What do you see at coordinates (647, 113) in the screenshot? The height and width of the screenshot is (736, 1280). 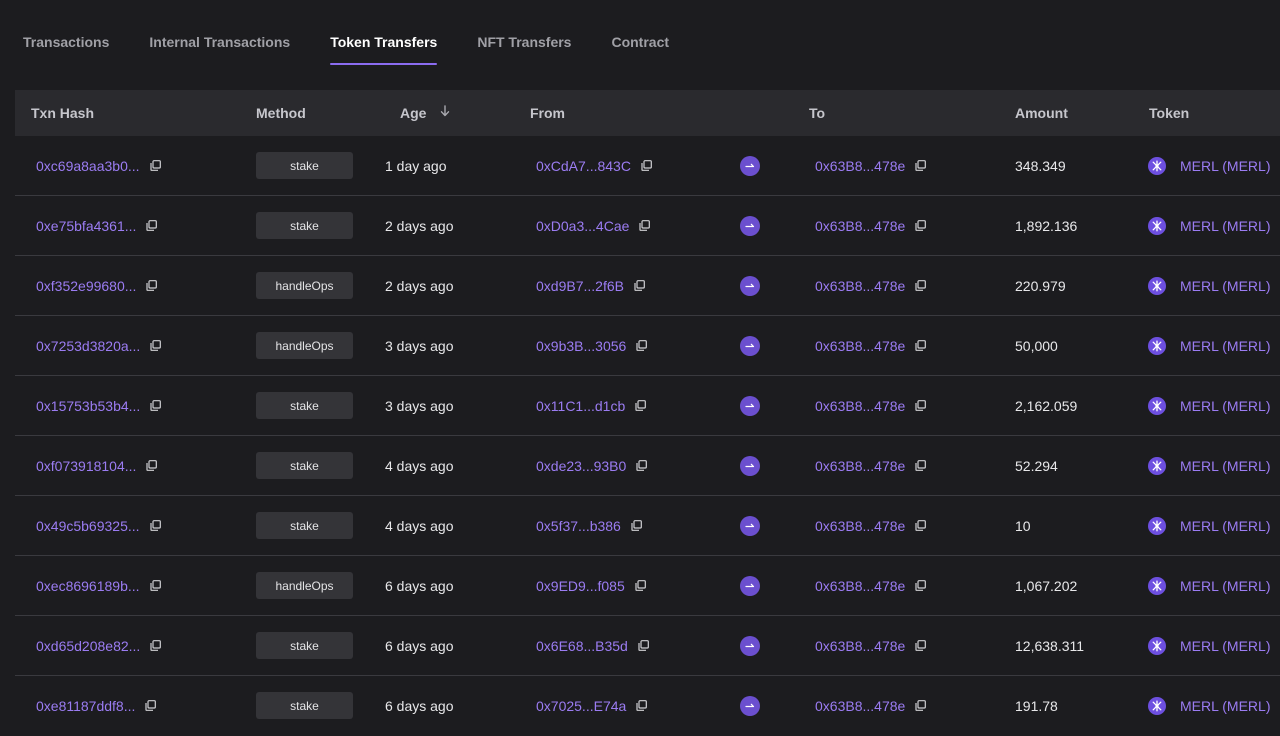 I see `table-header: Txn Hash Method Age From To Amount Token` at bounding box center [647, 113].